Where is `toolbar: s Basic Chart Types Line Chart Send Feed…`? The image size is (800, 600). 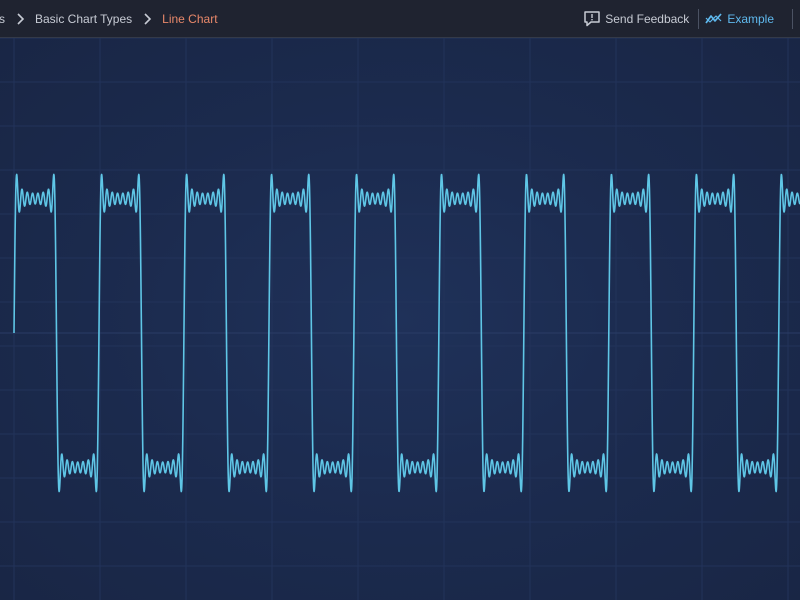 toolbar: s Basic Chart Types Line Chart Send Feed… is located at coordinates (400, 19).